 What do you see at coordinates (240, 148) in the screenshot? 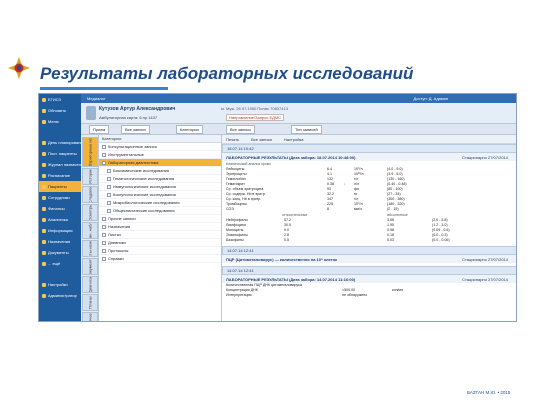
I see `record-datetime: 18.07.14 10:42` at bounding box center [240, 148].